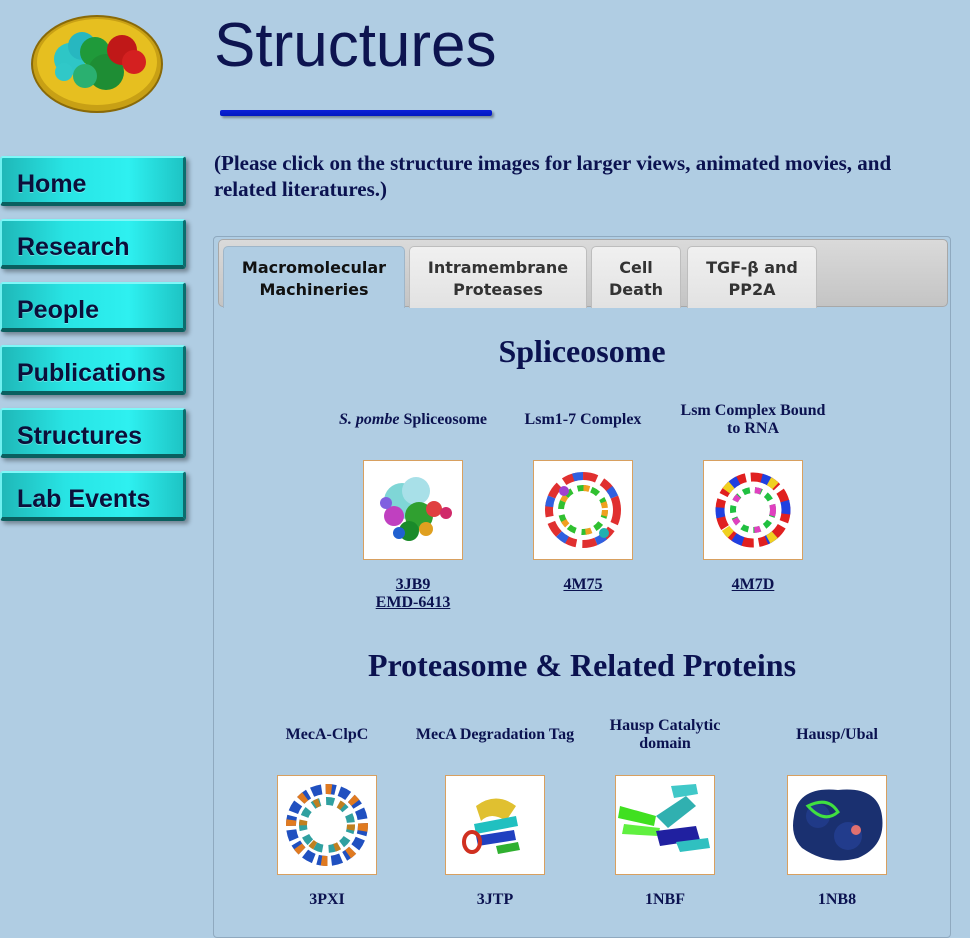  What do you see at coordinates (314, 289) in the screenshot?
I see `tab-label-line2: Machineries` at bounding box center [314, 289].